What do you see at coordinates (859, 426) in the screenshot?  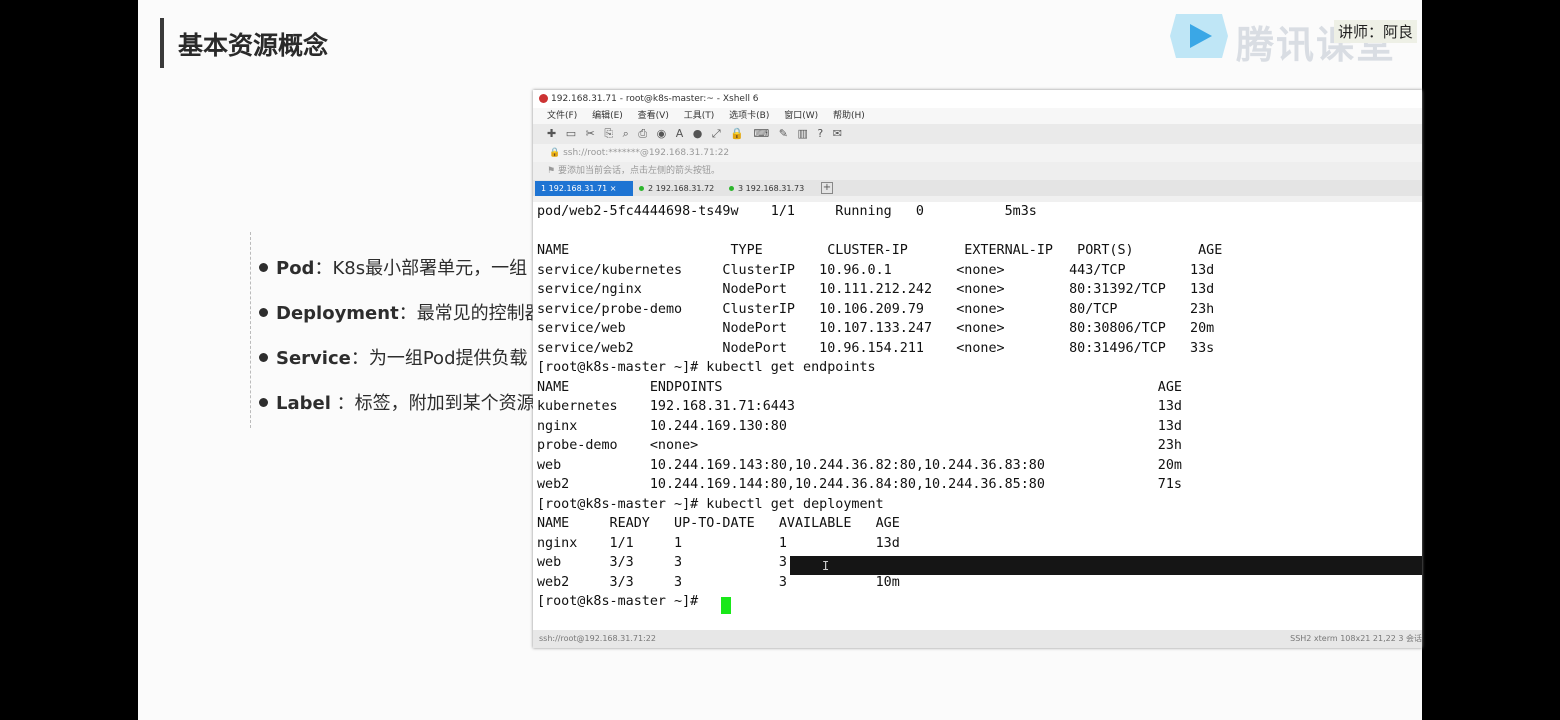 I see `terminal-line: nginx 10.244.169.130:80 13d` at bounding box center [859, 426].